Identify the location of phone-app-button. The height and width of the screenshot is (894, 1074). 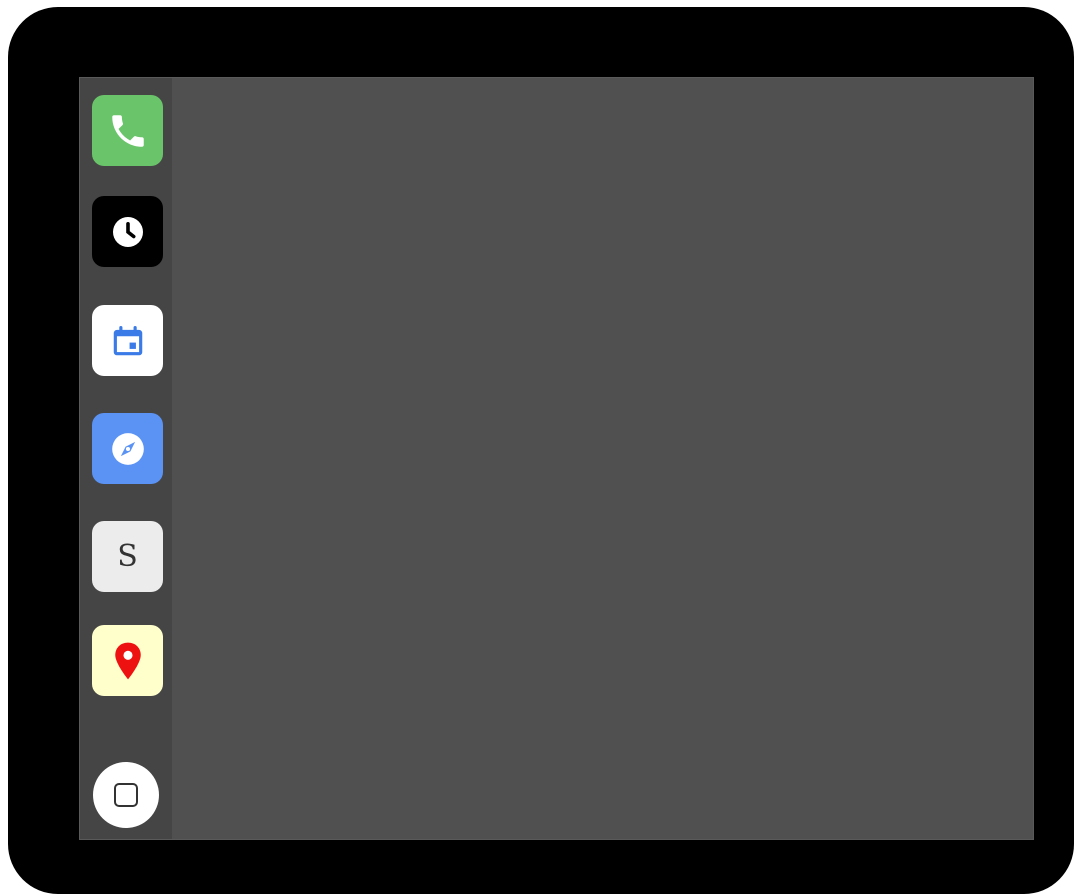
(127, 130).